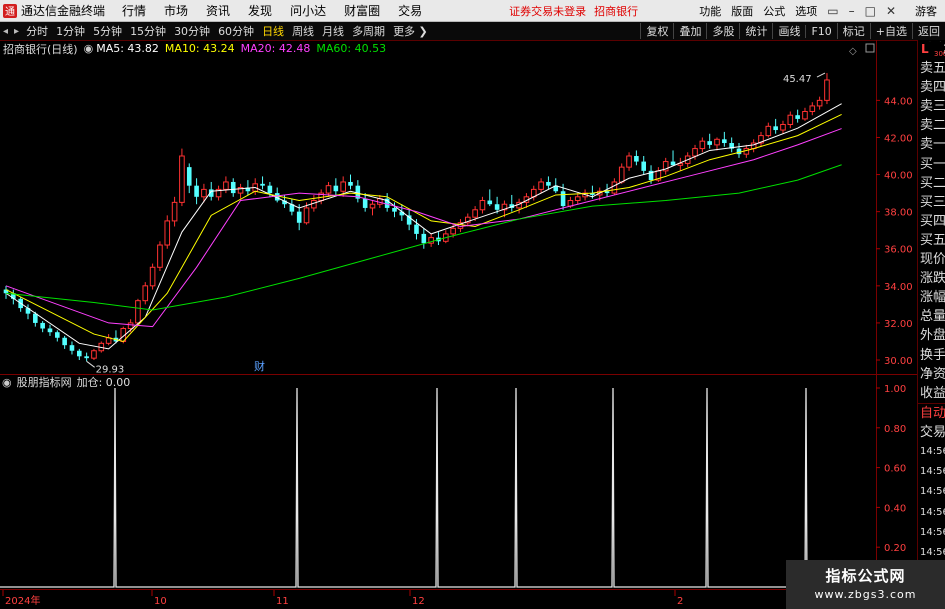 The width and height of the screenshot is (945, 609). What do you see at coordinates (853, 31) in the screenshot?
I see `mark-button: 标记` at bounding box center [853, 31].